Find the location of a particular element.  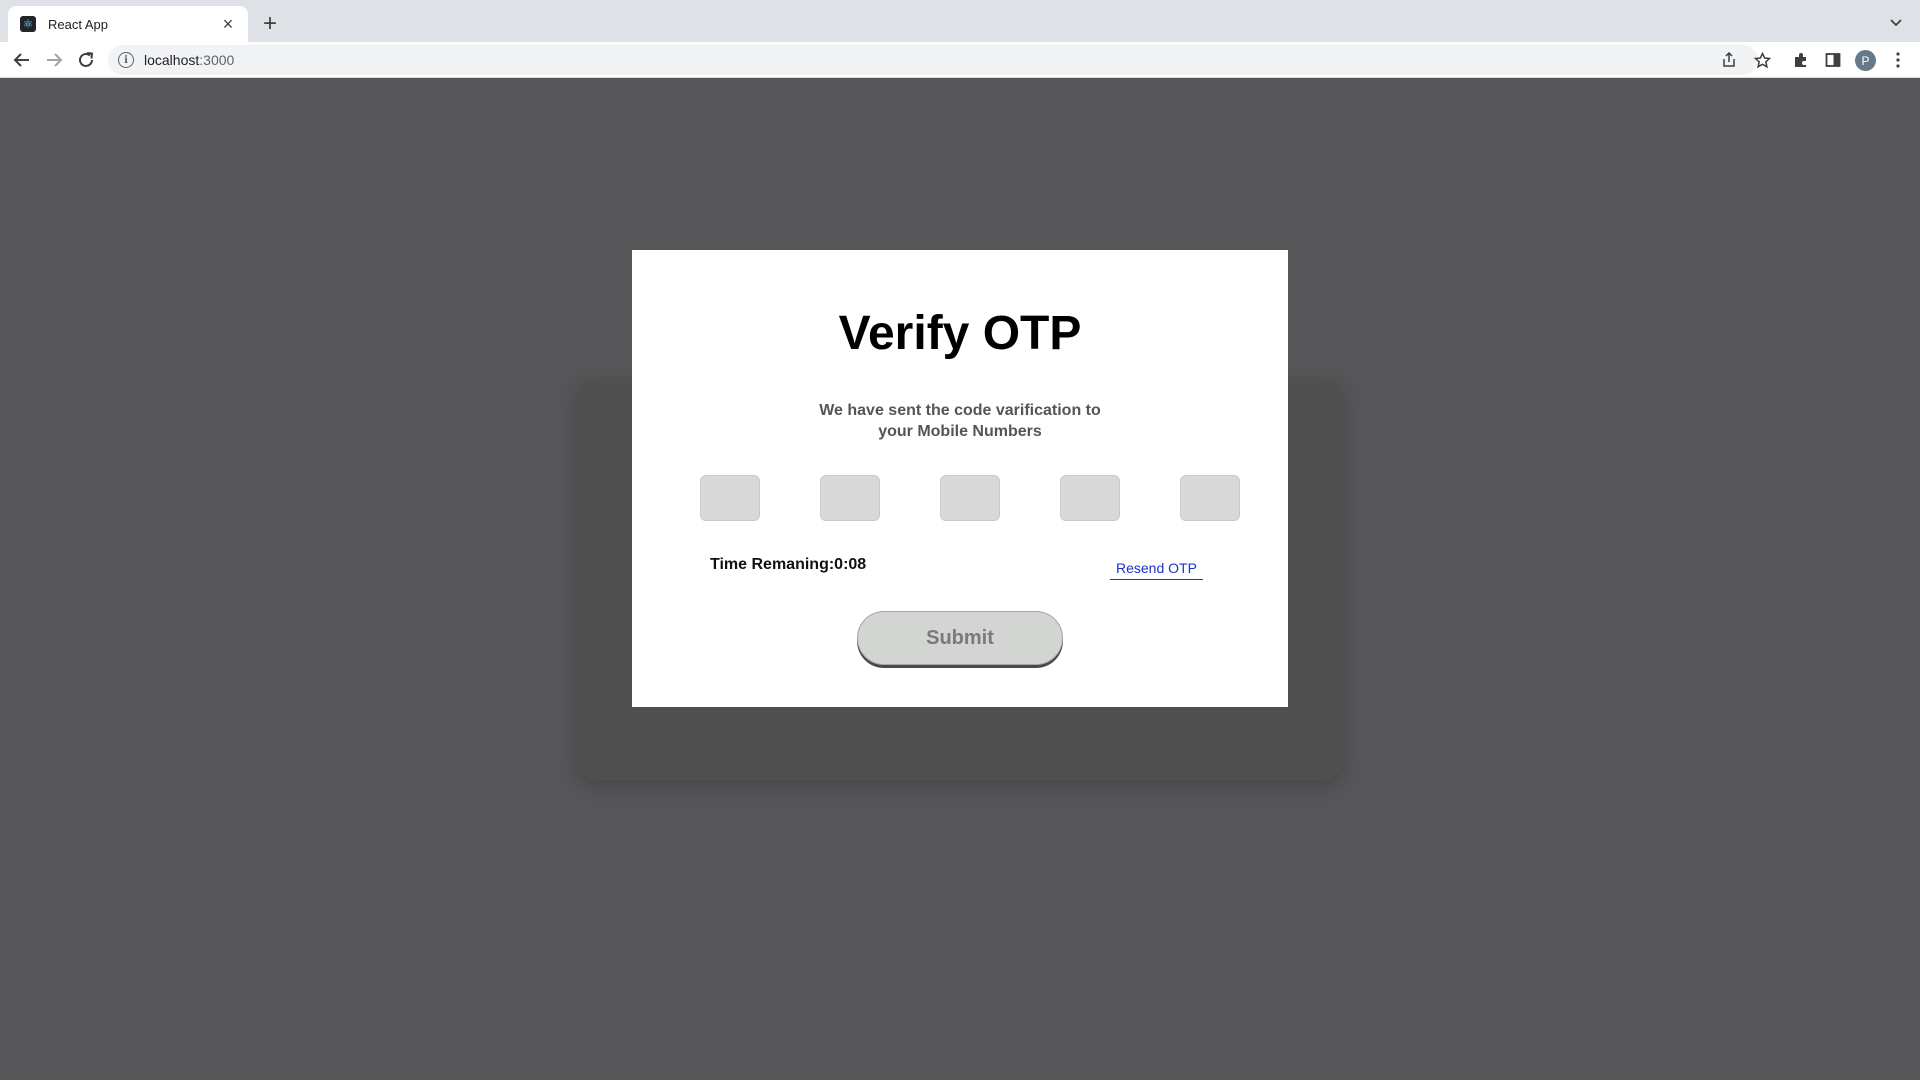

modal-title: Verify OTP is located at coordinates (960, 333).